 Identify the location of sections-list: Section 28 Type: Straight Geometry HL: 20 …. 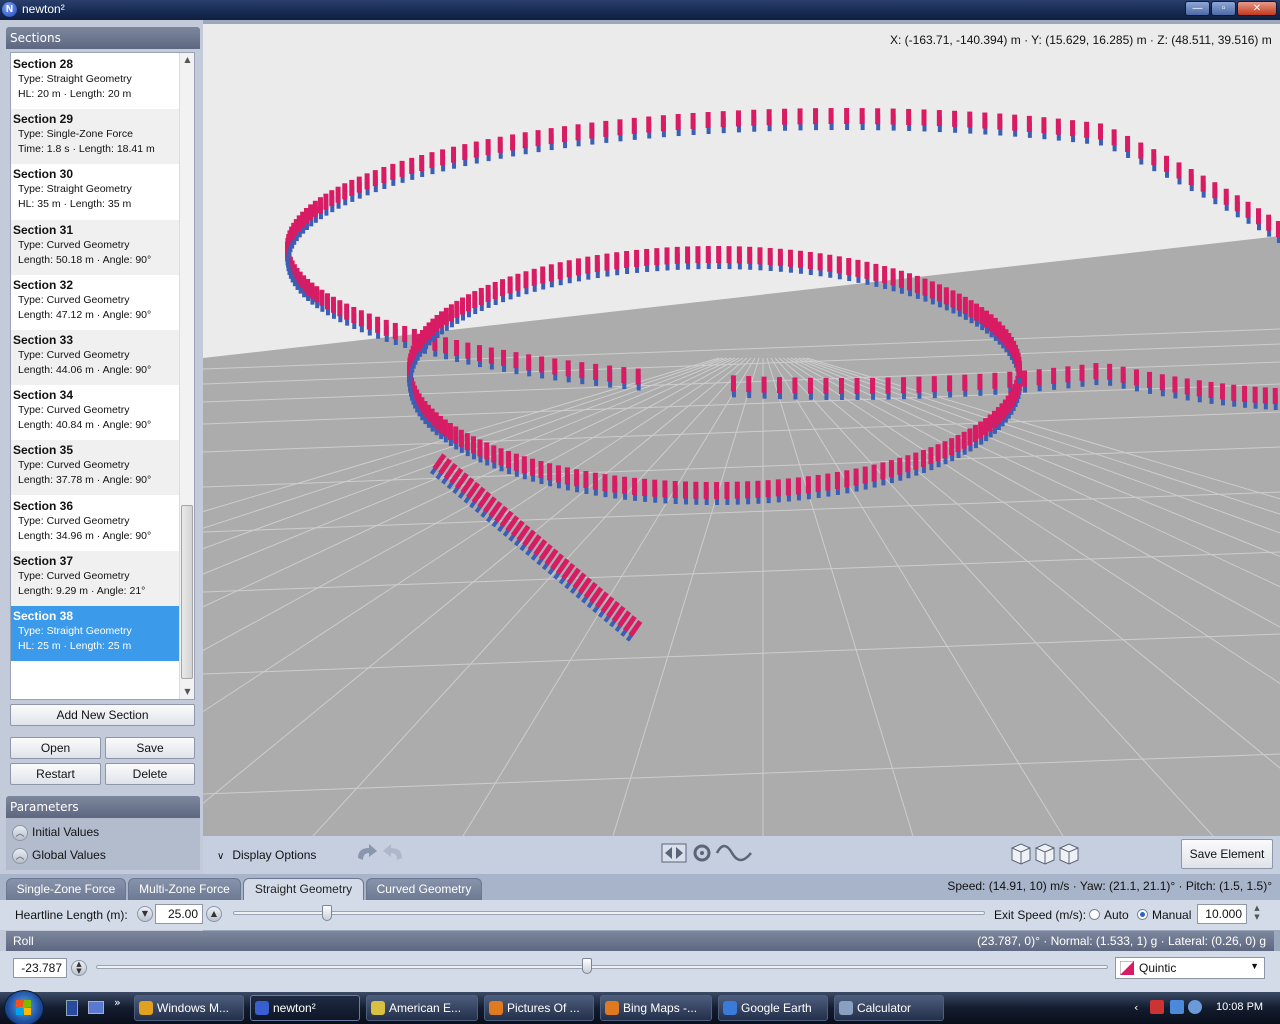
(102, 376).